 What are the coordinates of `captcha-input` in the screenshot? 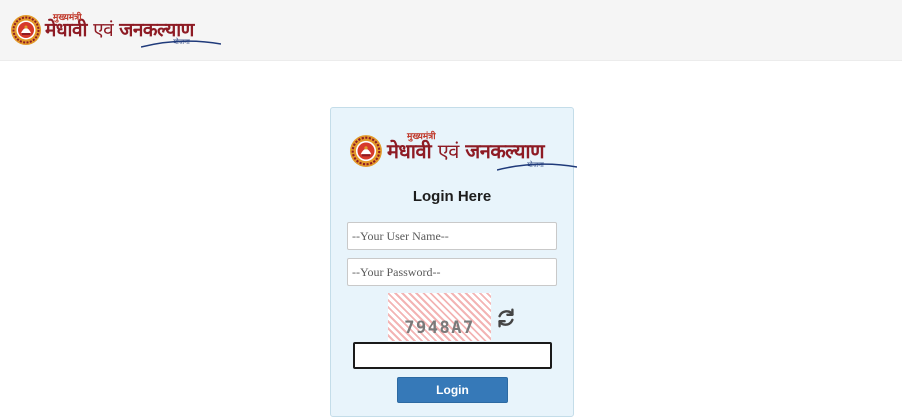 It's located at (452, 355).